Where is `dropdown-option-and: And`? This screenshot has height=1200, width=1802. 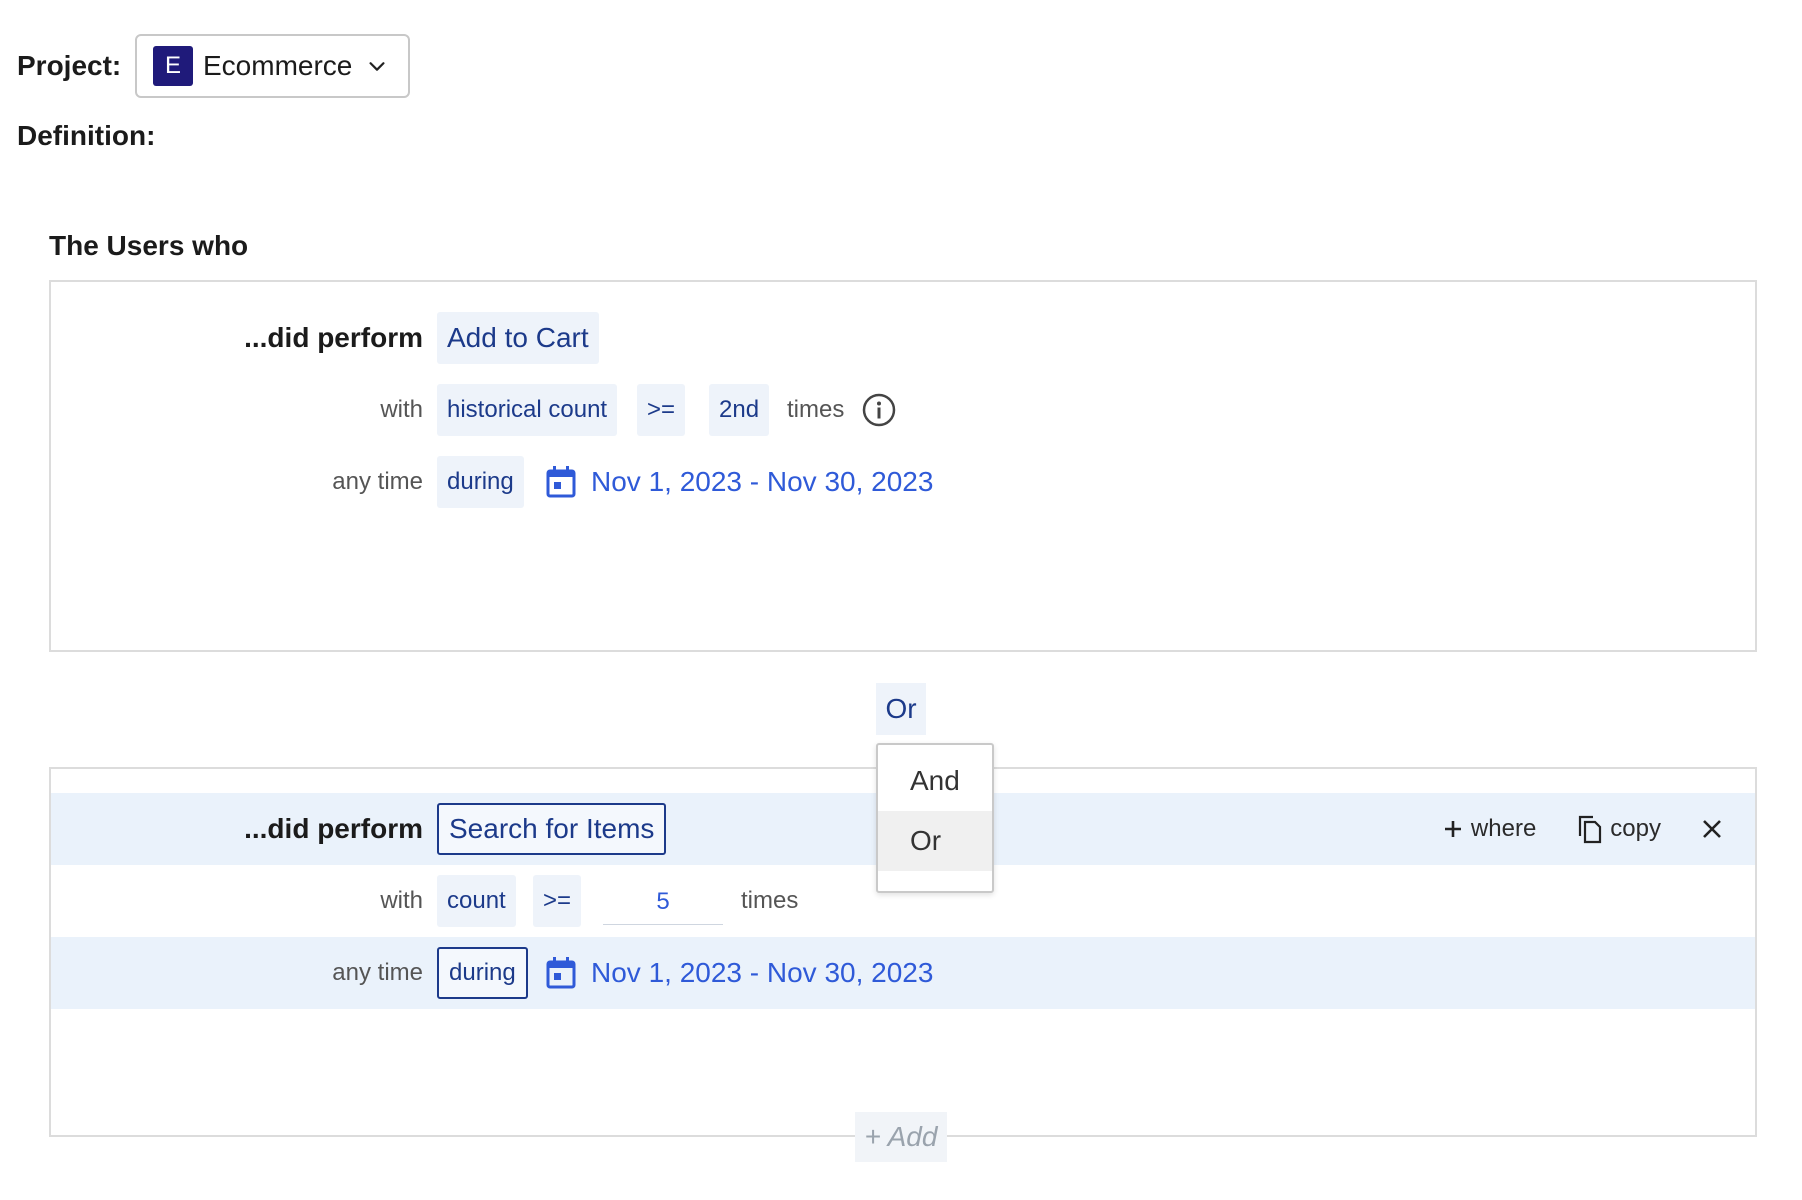 dropdown-option-and: And is located at coordinates (935, 781).